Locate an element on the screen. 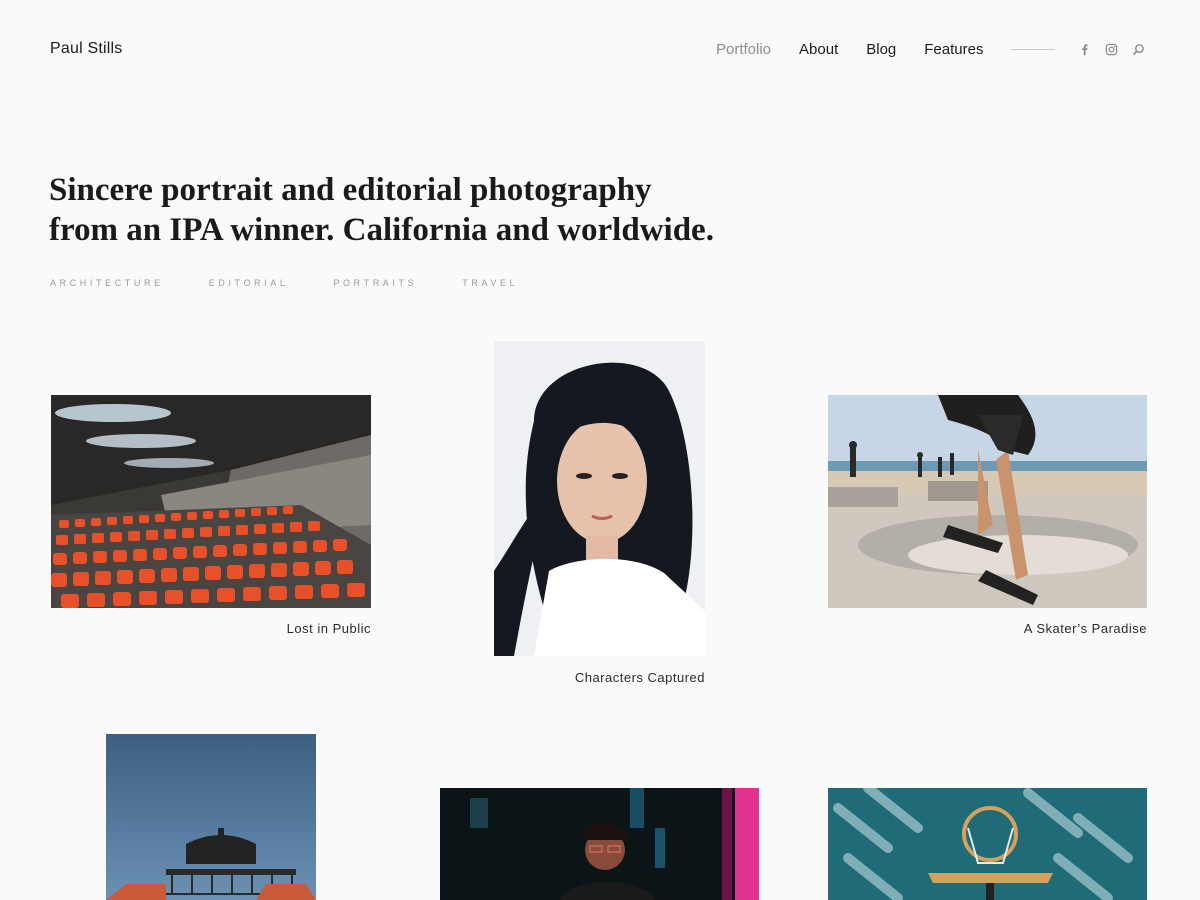 Image resolution: width=1200 pixels, height=900 pixels. skatepark-photo is located at coordinates (987, 501).